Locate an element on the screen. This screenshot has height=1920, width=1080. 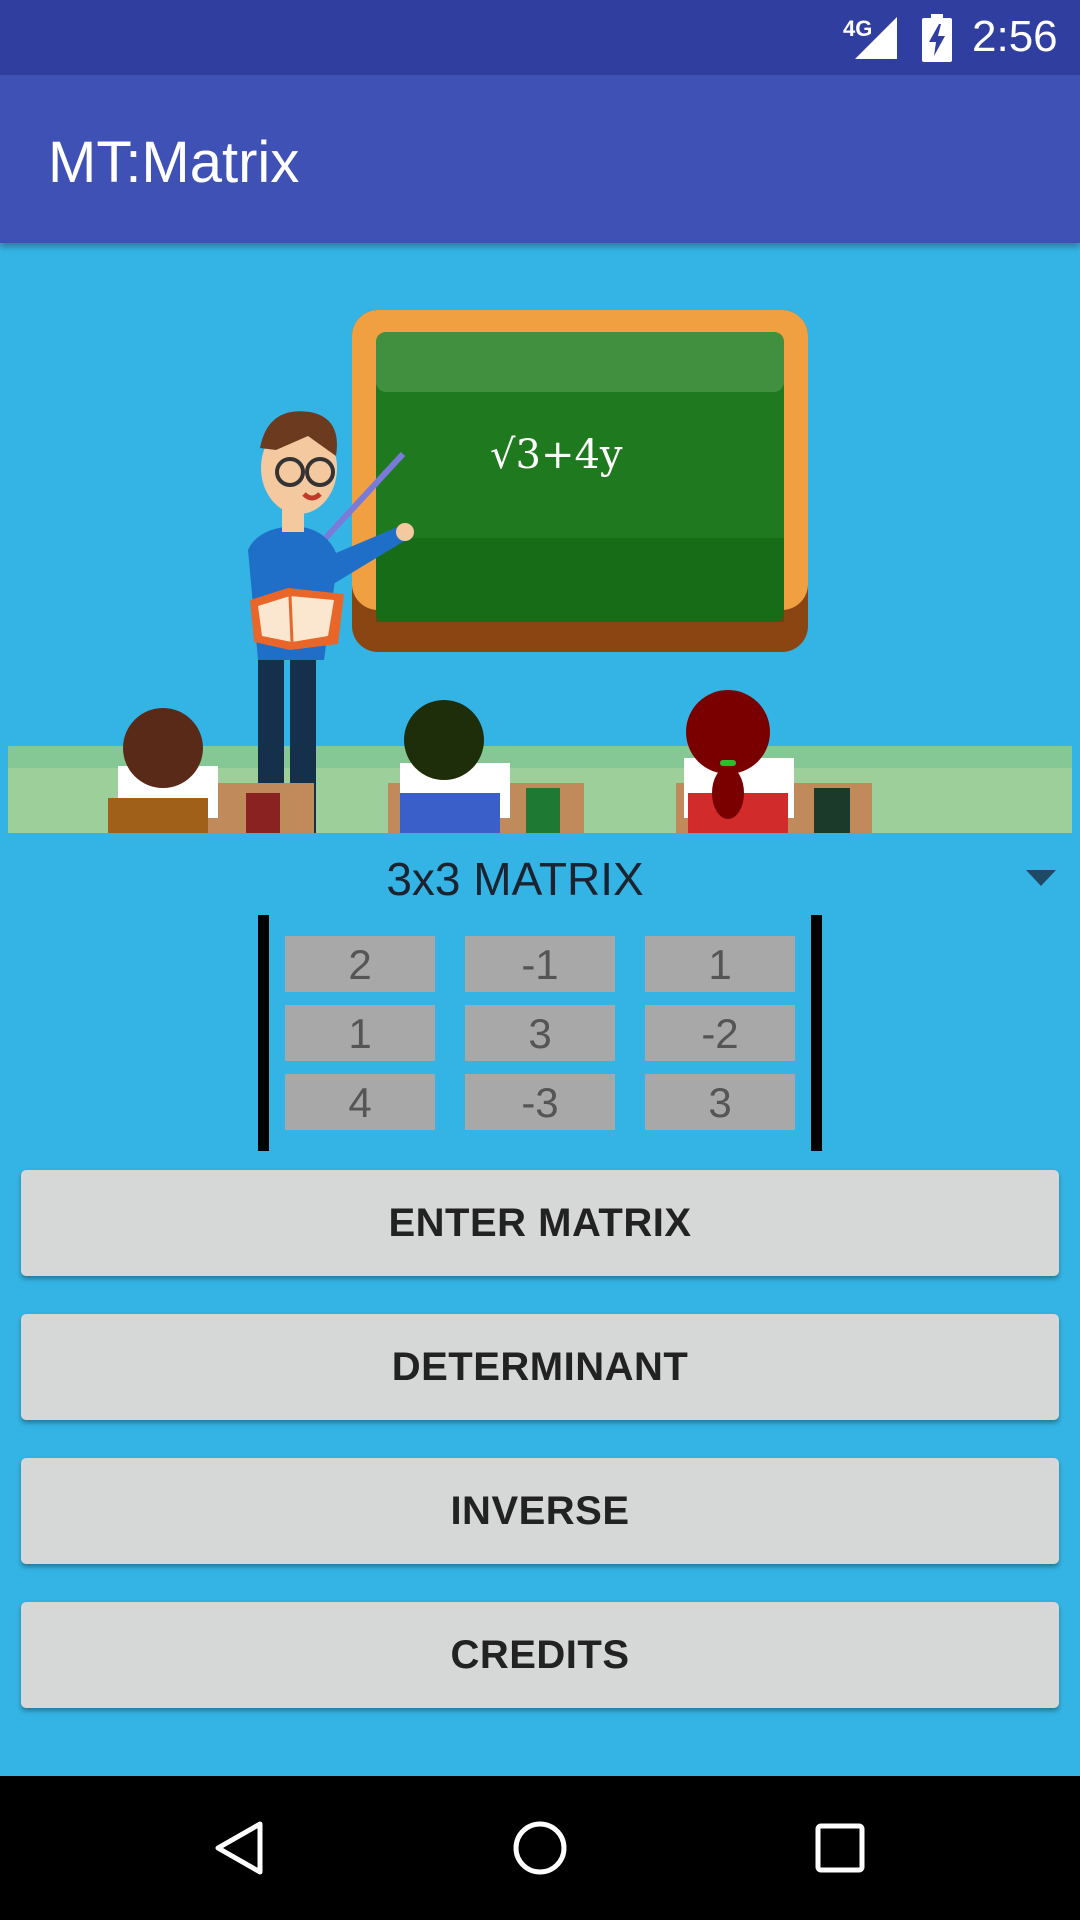
app-title: MT:Matrix is located at coordinates (174, 162).